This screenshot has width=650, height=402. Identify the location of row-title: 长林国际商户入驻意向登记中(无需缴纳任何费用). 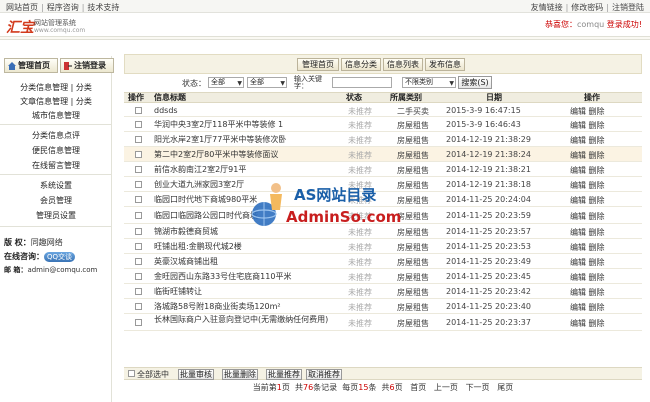
(244, 319).